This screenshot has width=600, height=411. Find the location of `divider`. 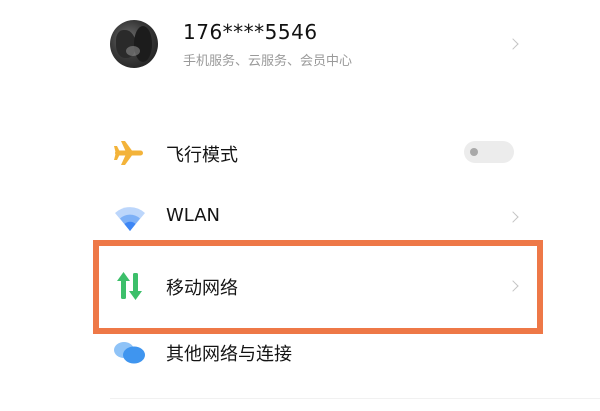

divider is located at coordinates (355, 398).